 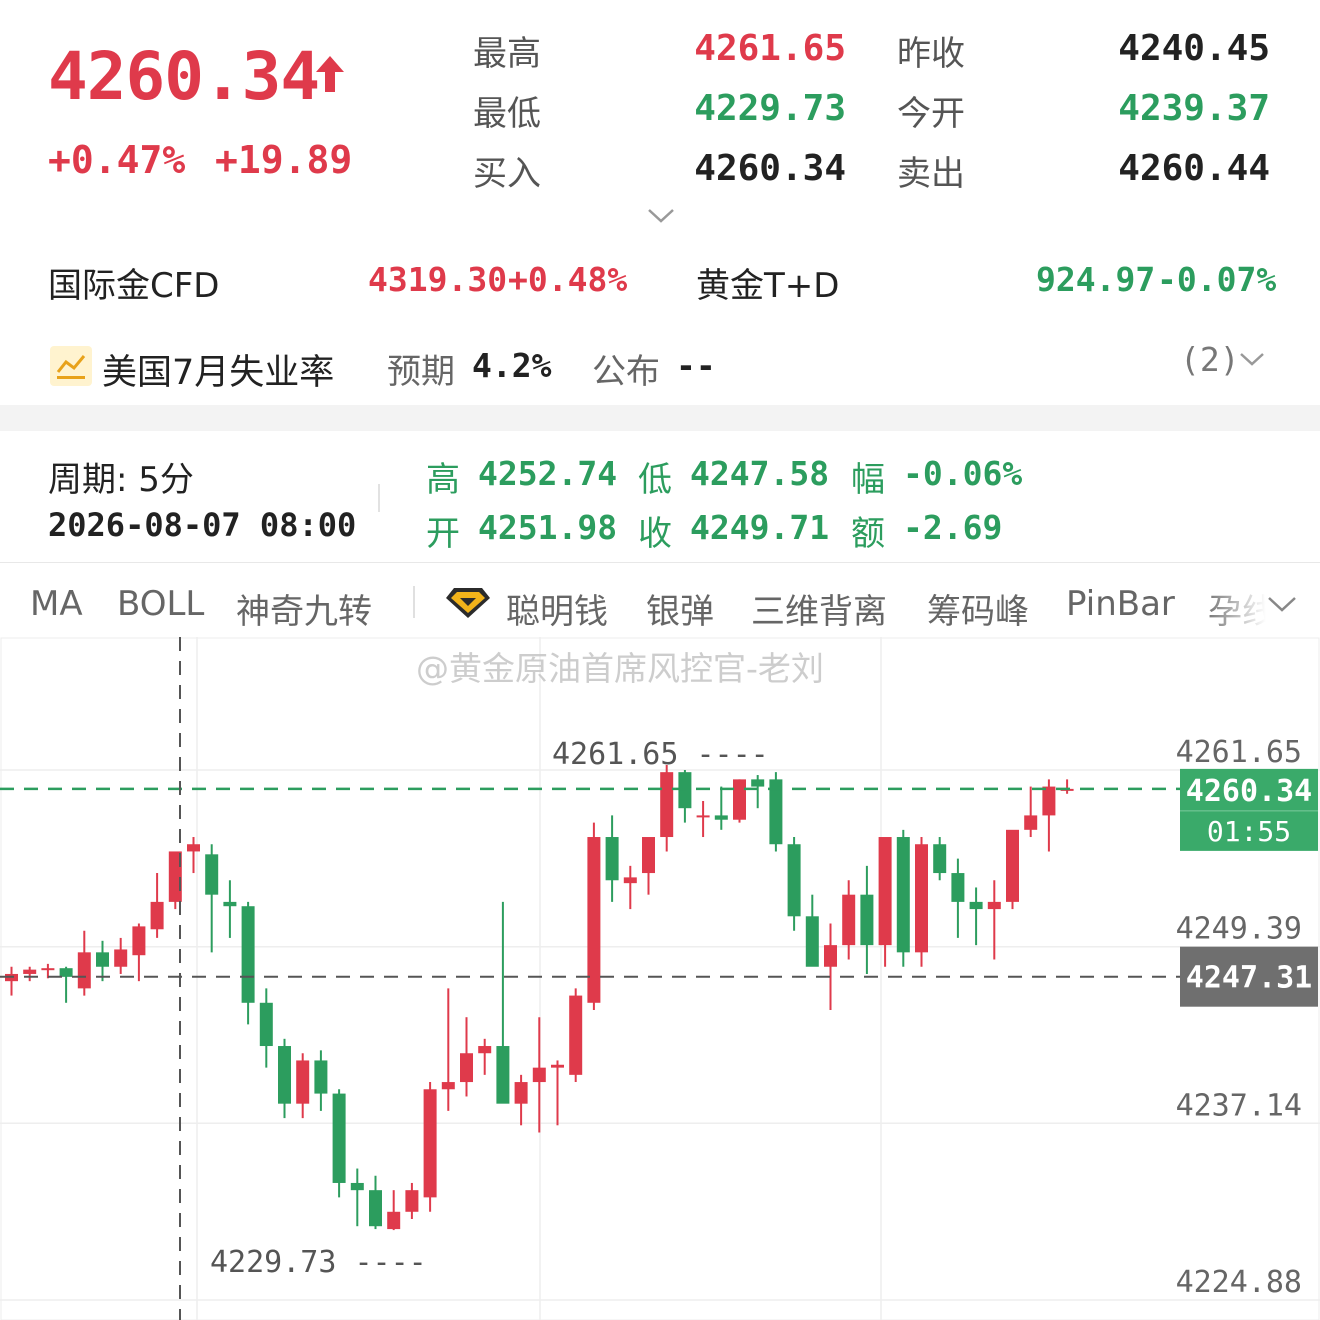 I want to click on close-key: 收, so click(x=655, y=534).